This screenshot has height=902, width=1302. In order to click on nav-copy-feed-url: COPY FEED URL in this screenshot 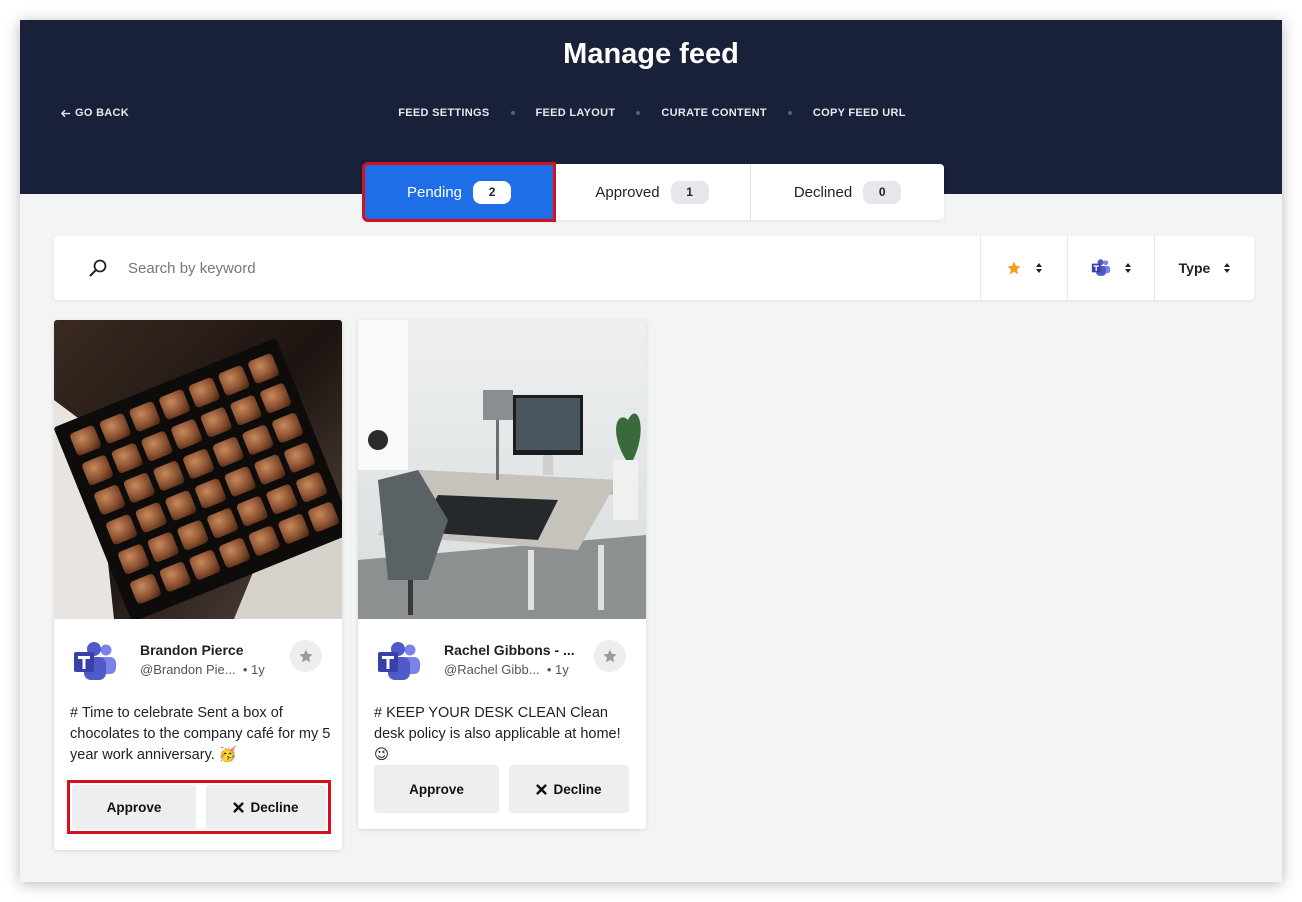, I will do `click(859, 113)`.